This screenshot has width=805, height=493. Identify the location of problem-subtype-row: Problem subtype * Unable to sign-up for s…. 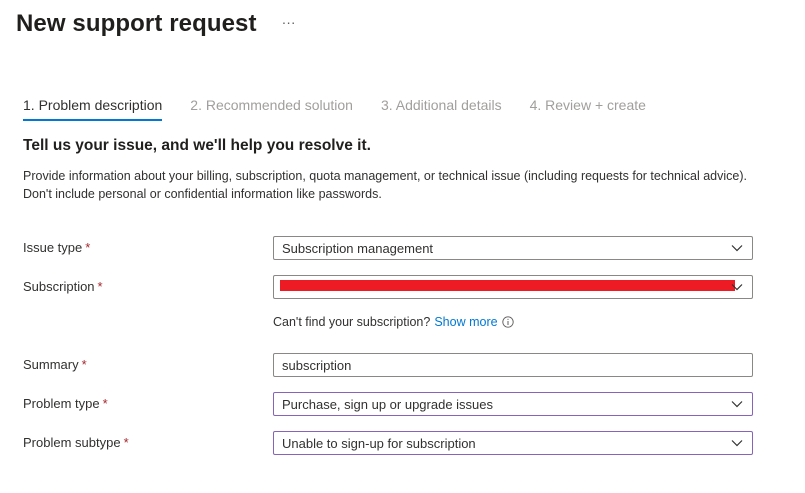
(388, 443).